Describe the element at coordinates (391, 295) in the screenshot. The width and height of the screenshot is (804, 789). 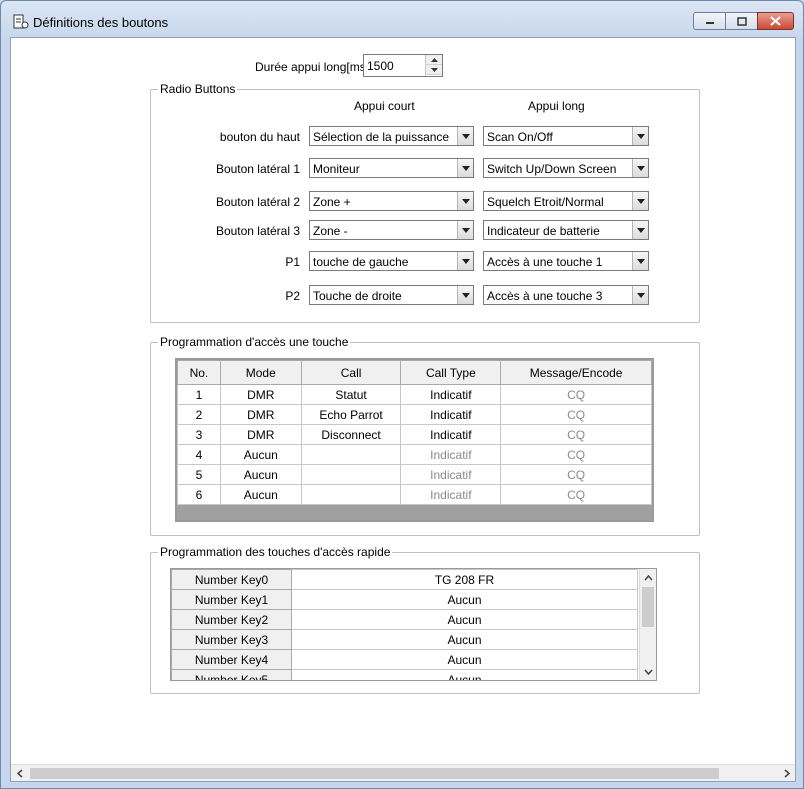
I see `short-press-select: Touche de droite` at that location.